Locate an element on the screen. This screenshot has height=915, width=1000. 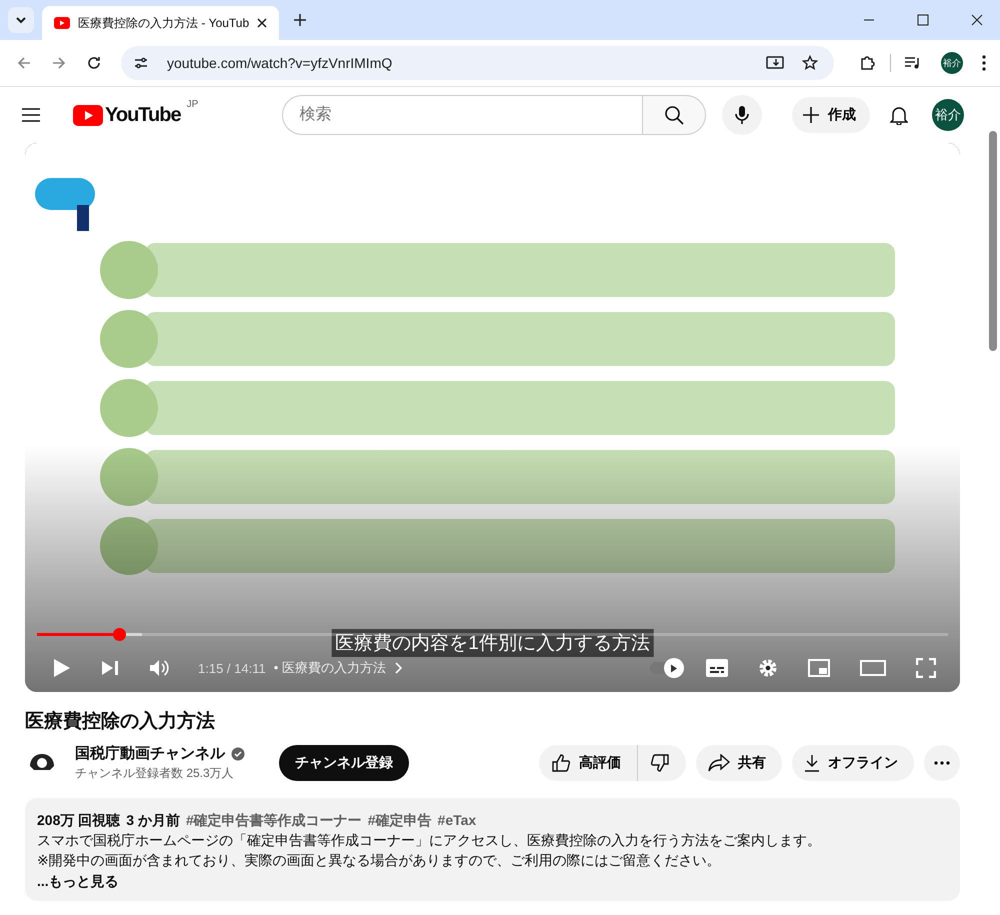
voice-search-button is located at coordinates (742, 115).